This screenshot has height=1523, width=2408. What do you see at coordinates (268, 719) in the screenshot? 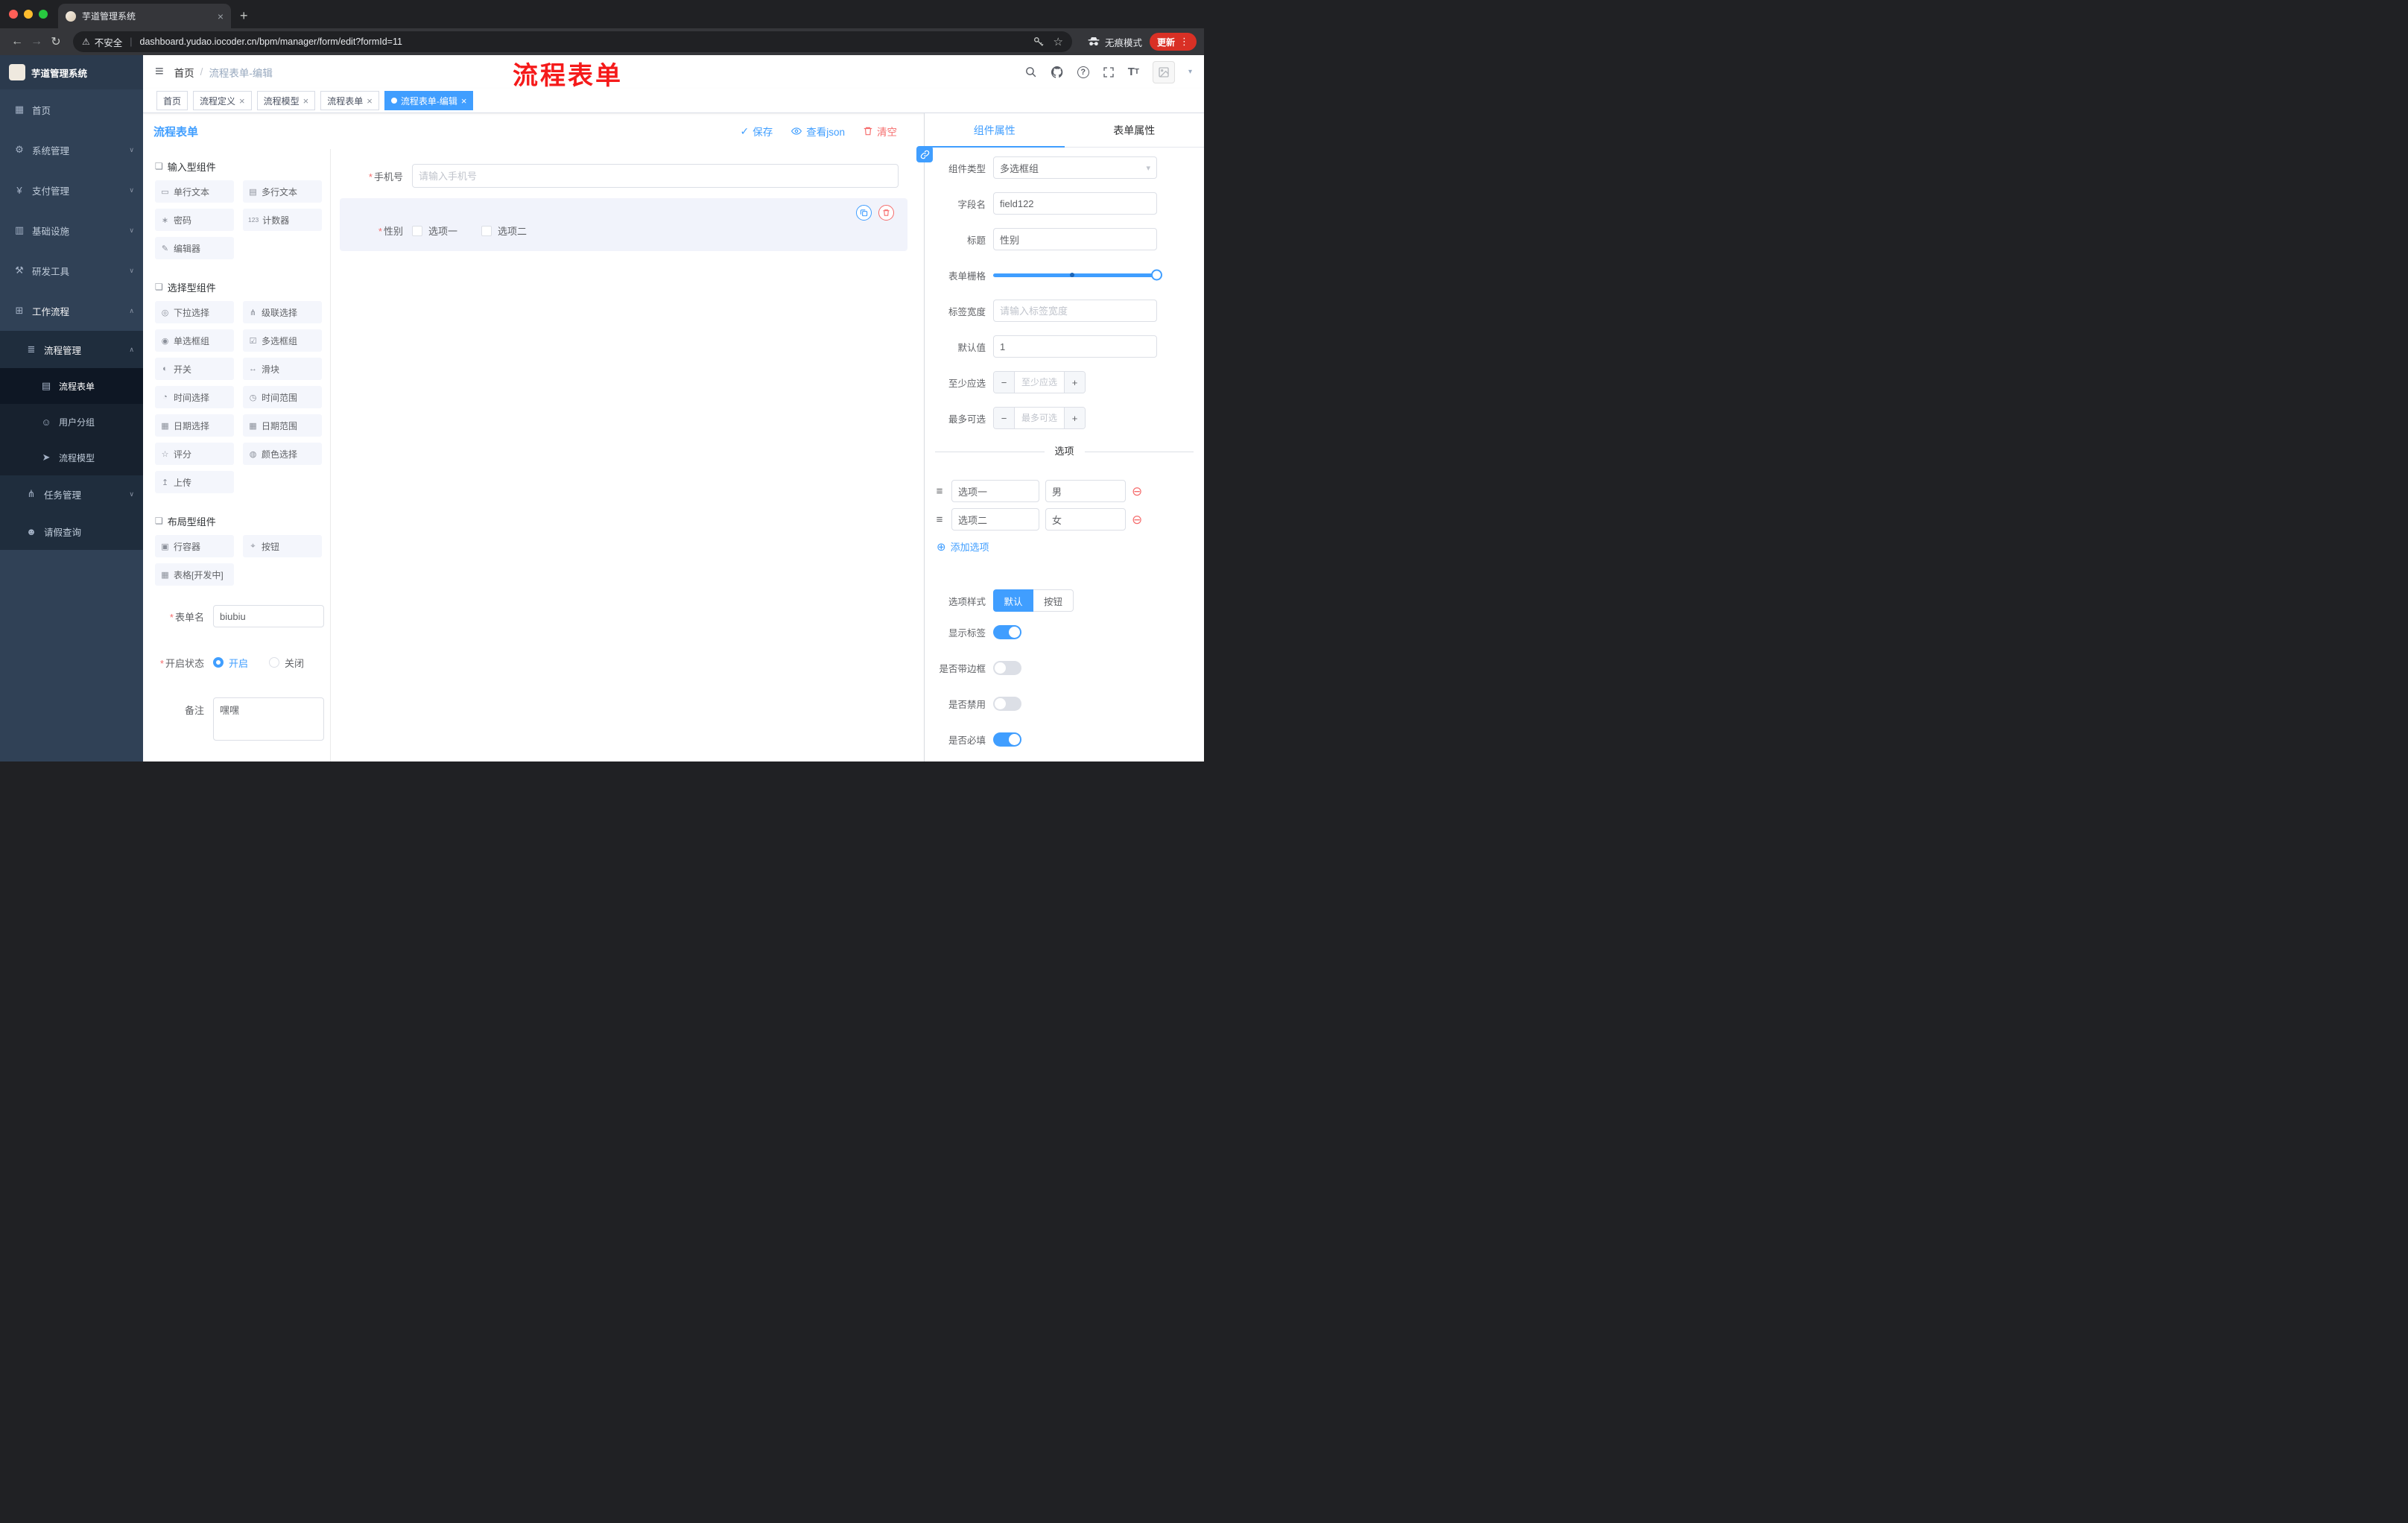
I see `form-remark-textarea: 嘿嘿` at bounding box center [268, 719].